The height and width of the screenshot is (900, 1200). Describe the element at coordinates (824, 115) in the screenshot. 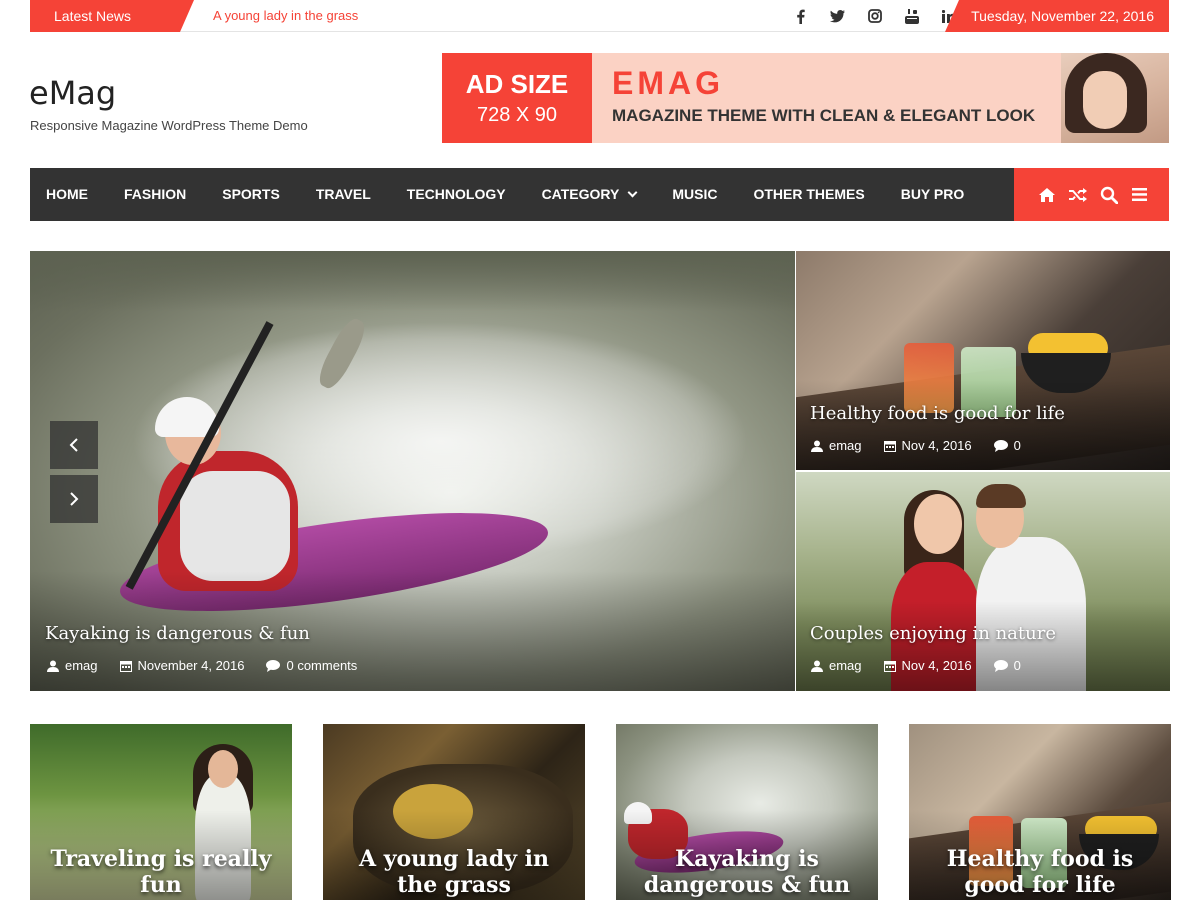

I see `ad-tagline: MAGAZINE THEME WITH CLEAN & ELEGANT LOOK` at that location.